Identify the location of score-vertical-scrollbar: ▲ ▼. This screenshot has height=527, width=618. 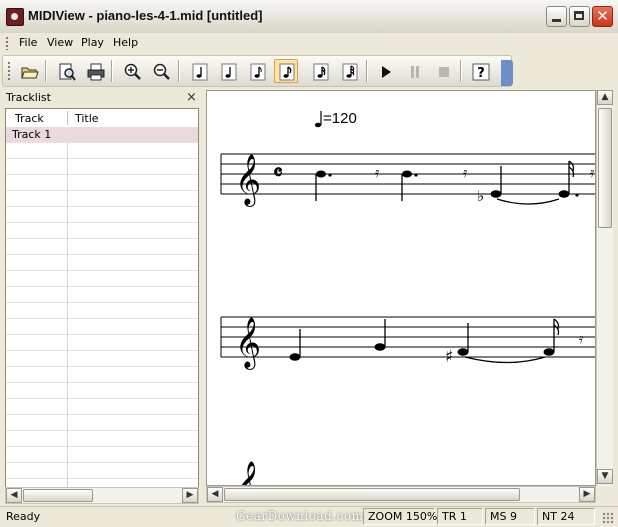
(604, 288).